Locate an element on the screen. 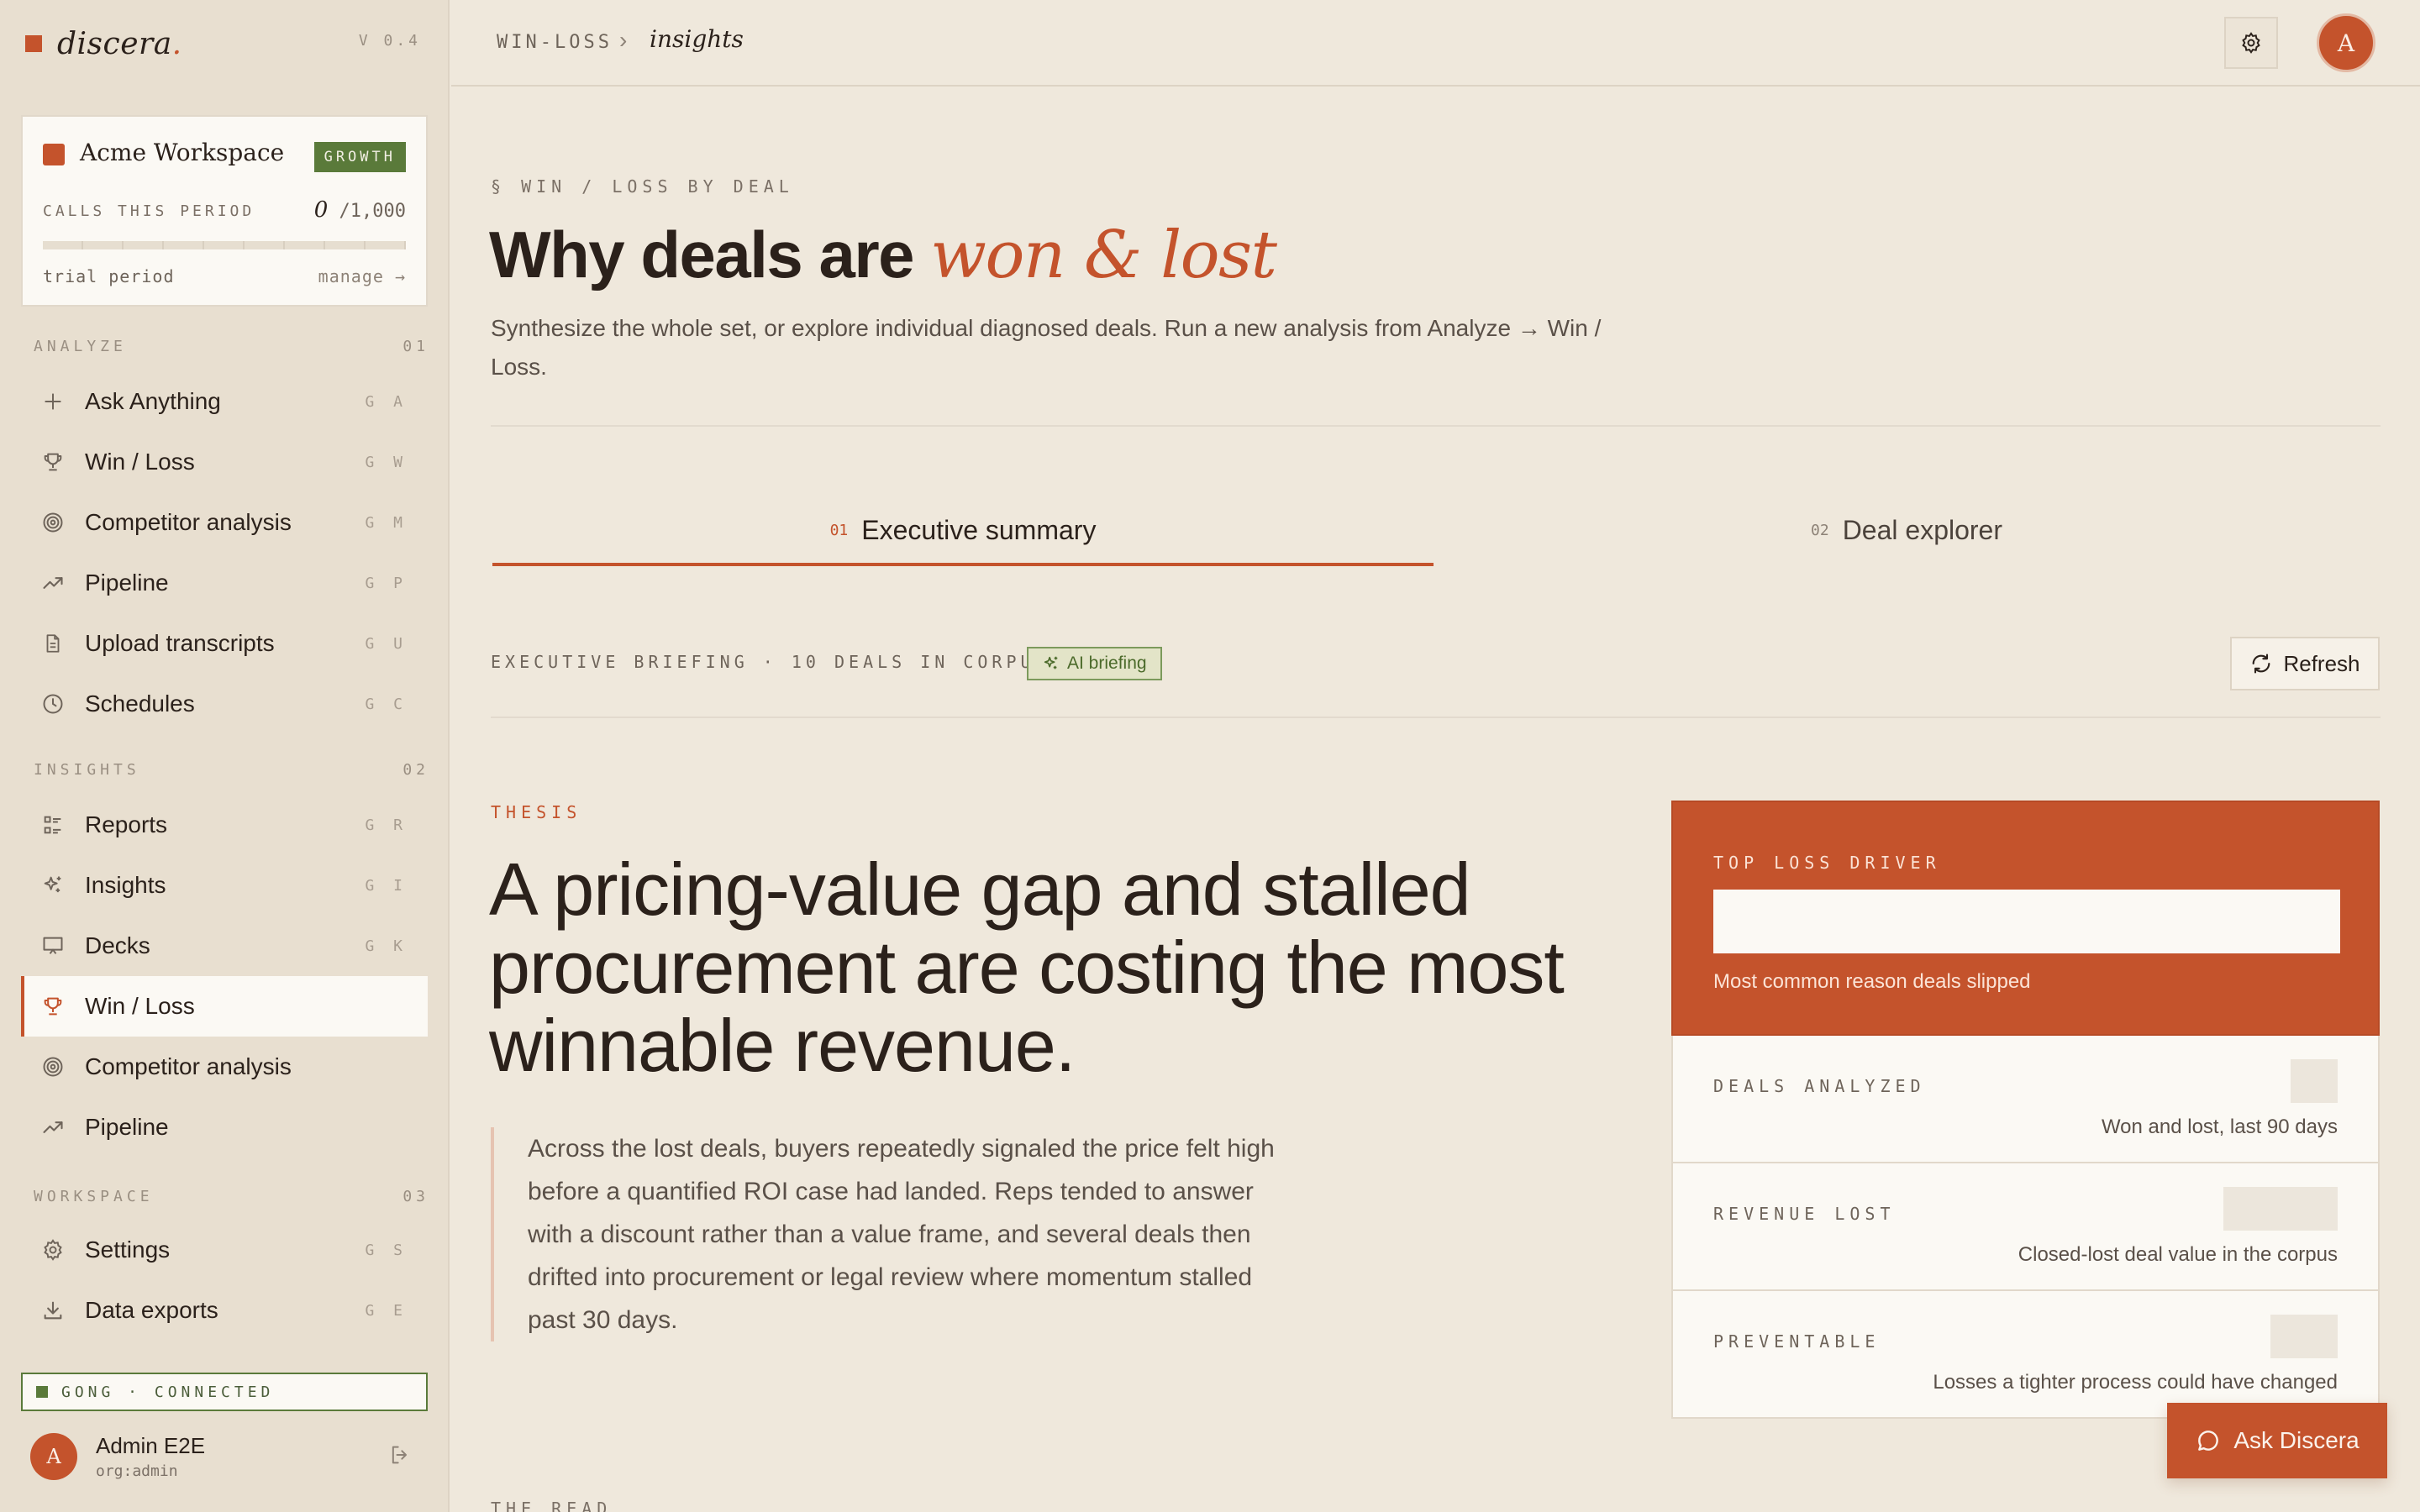  list-icon is located at coordinates (53, 825).